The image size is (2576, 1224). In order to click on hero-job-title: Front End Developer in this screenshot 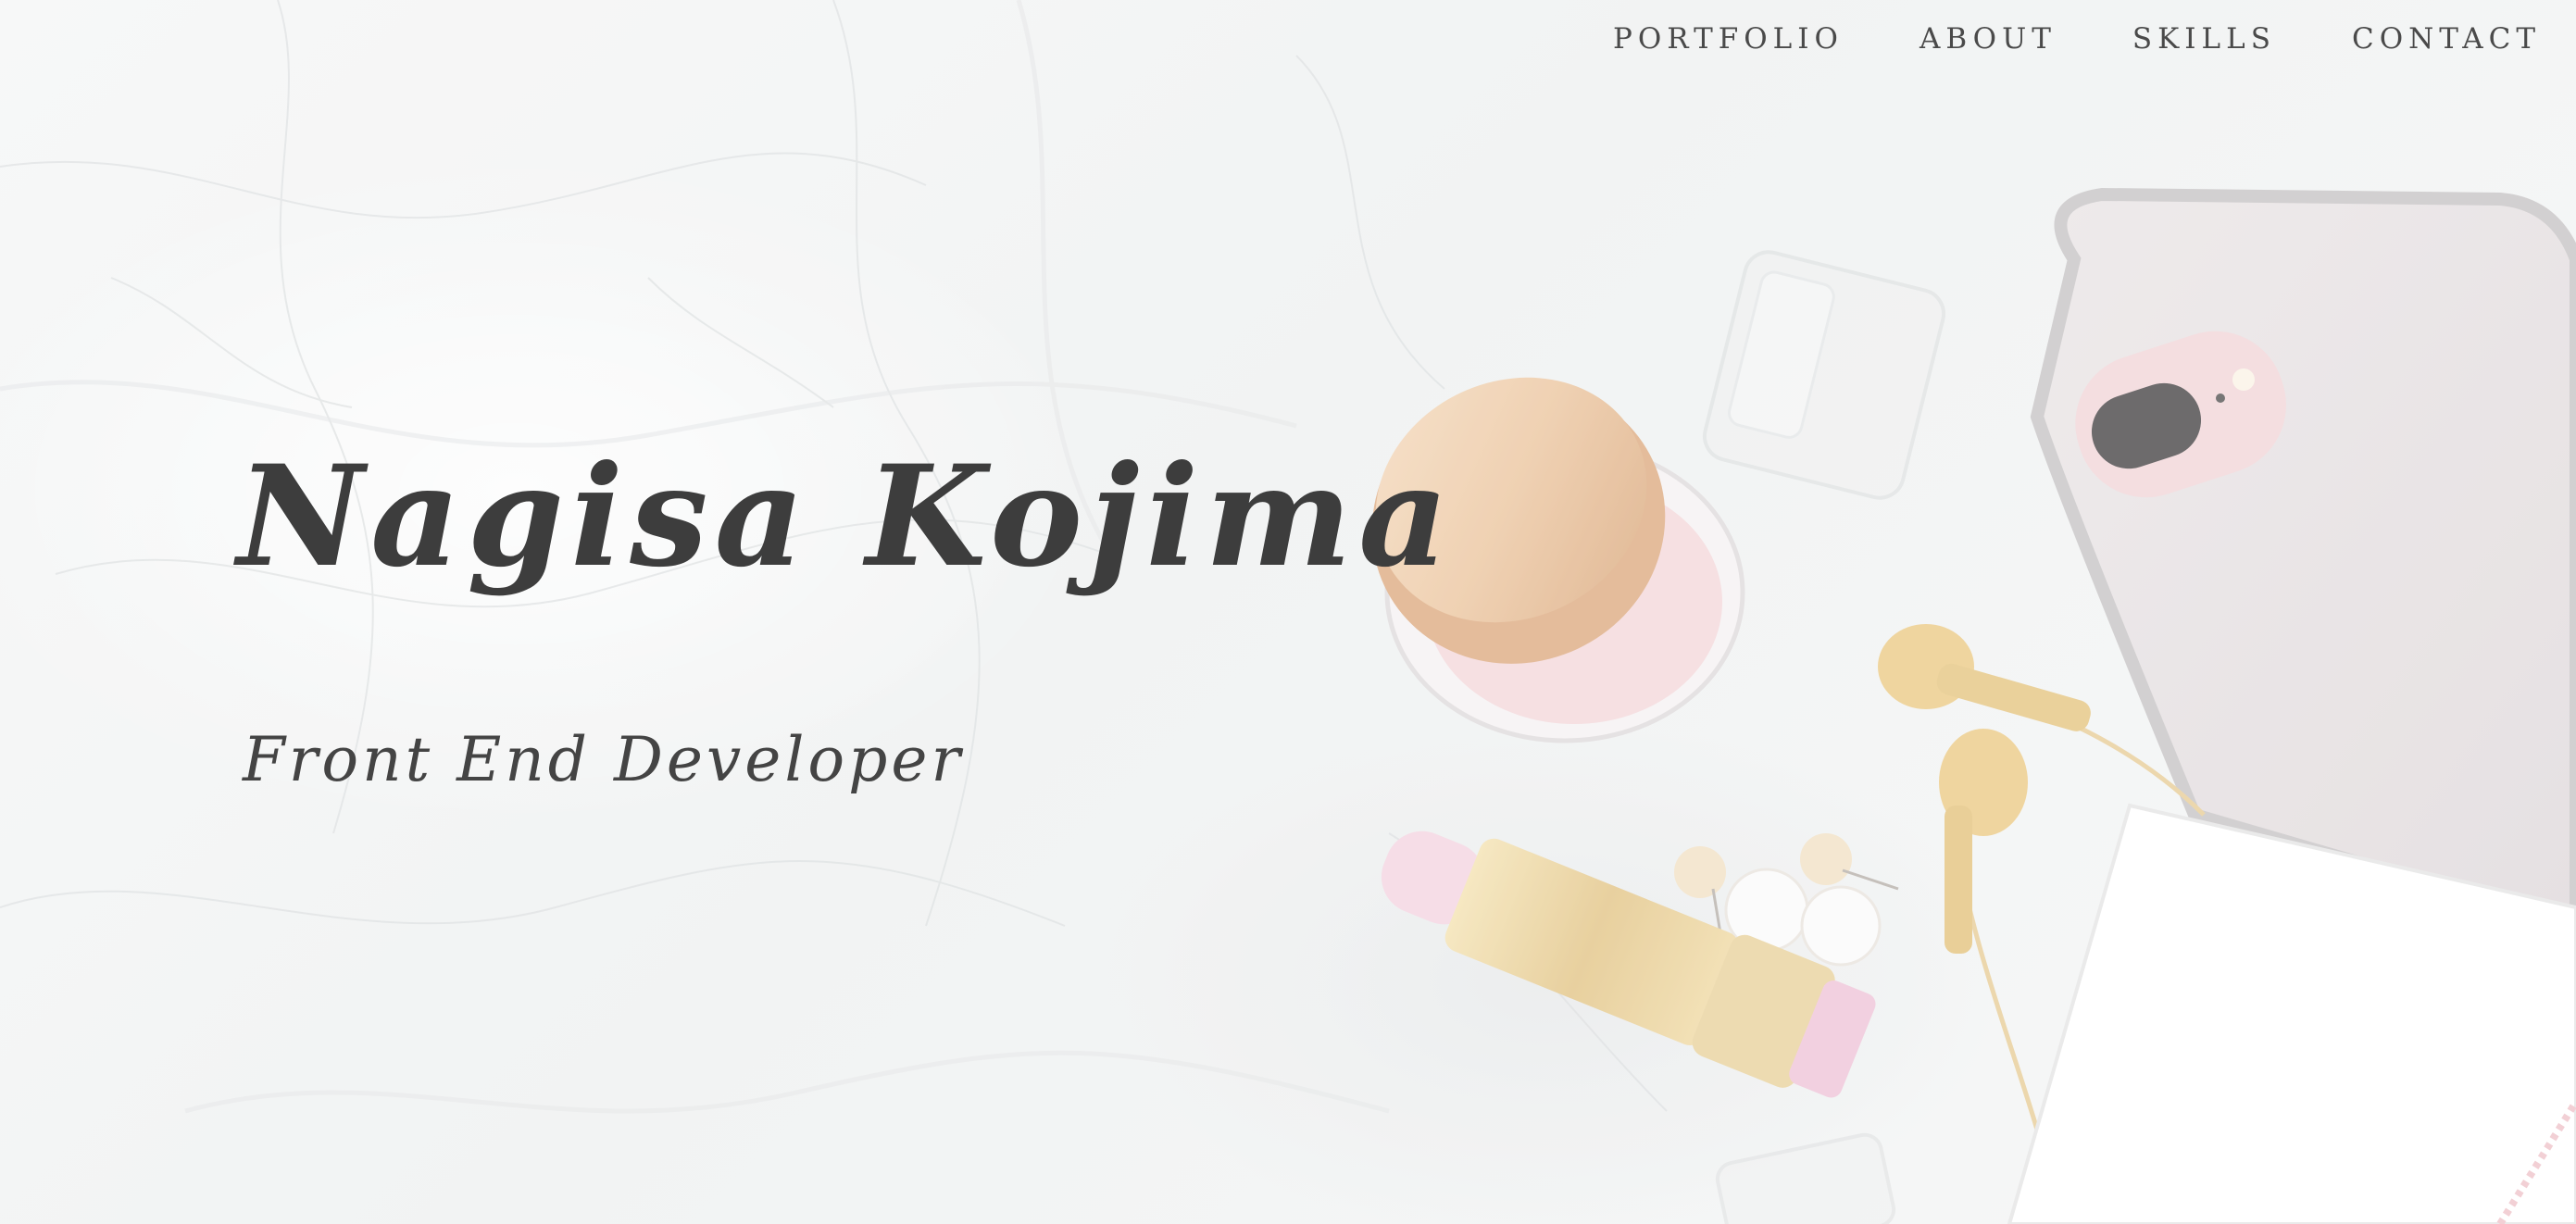, I will do `click(604, 759)`.